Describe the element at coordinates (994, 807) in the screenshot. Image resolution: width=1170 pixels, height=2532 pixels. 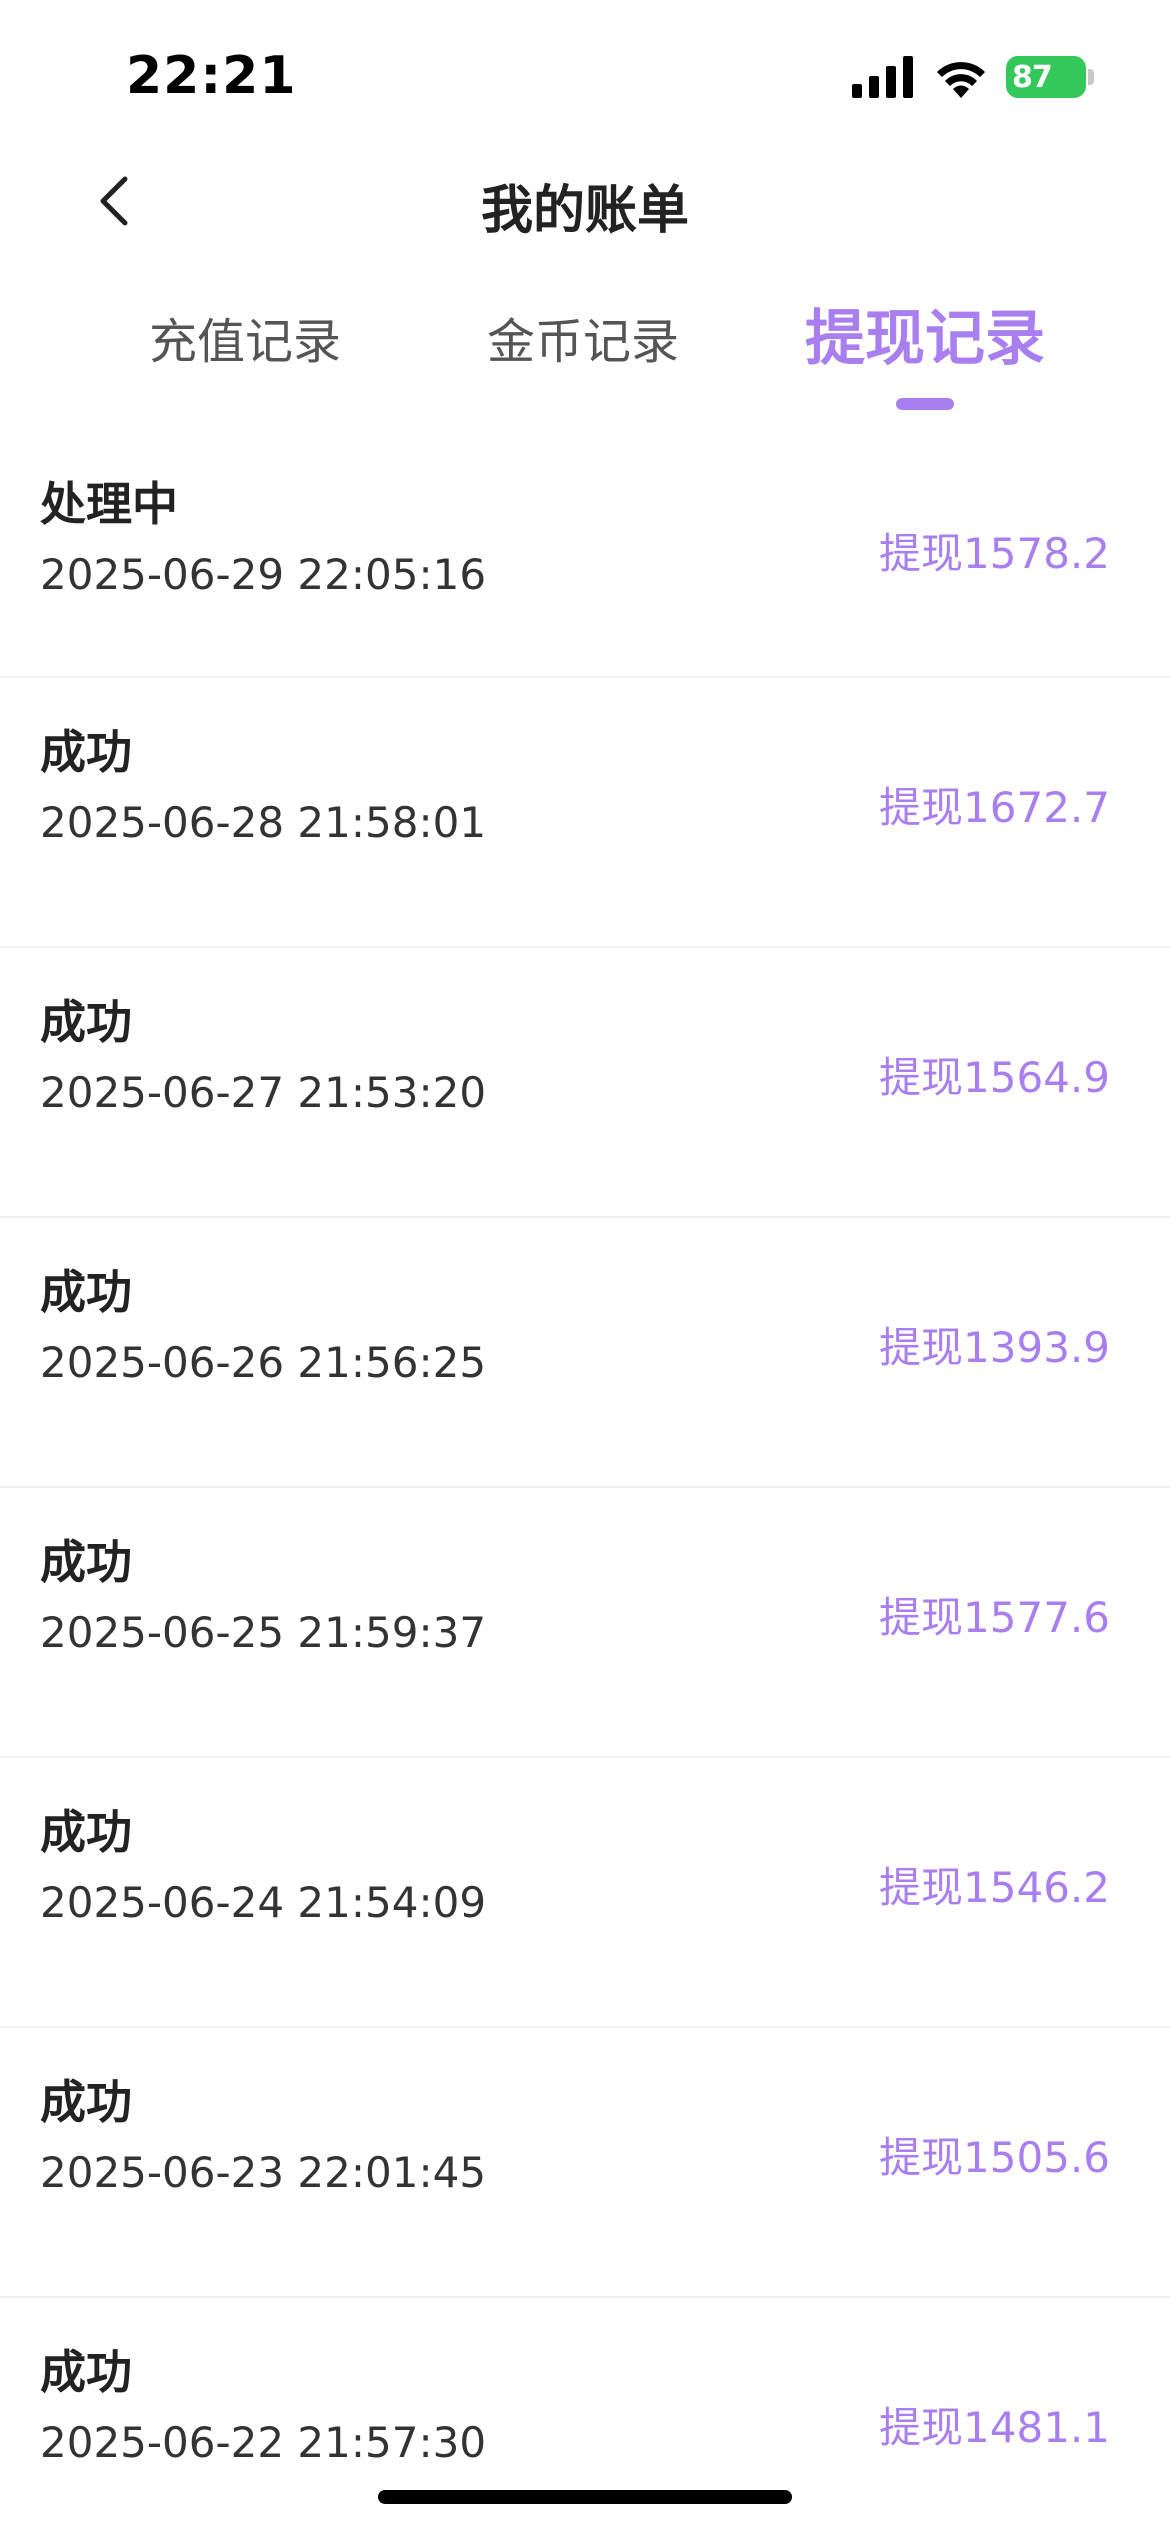
I see `record-amount: 提现1672.7` at that location.